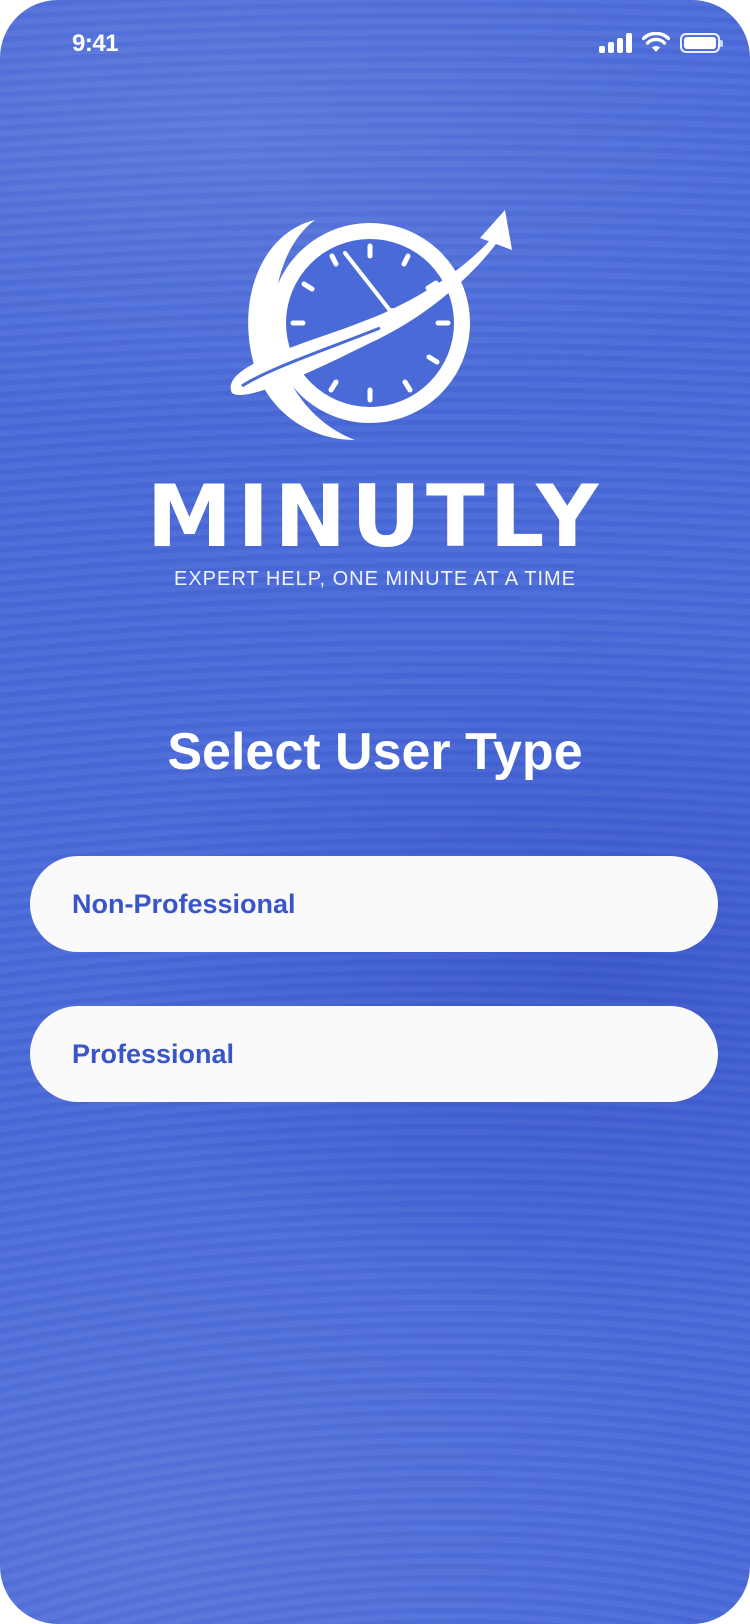 The width and height of the screenshot is (750, 1624). What do you see at coordinates (701, 43) in the screenshot?
I see `battery-icon` at bounding box center [701, 43].